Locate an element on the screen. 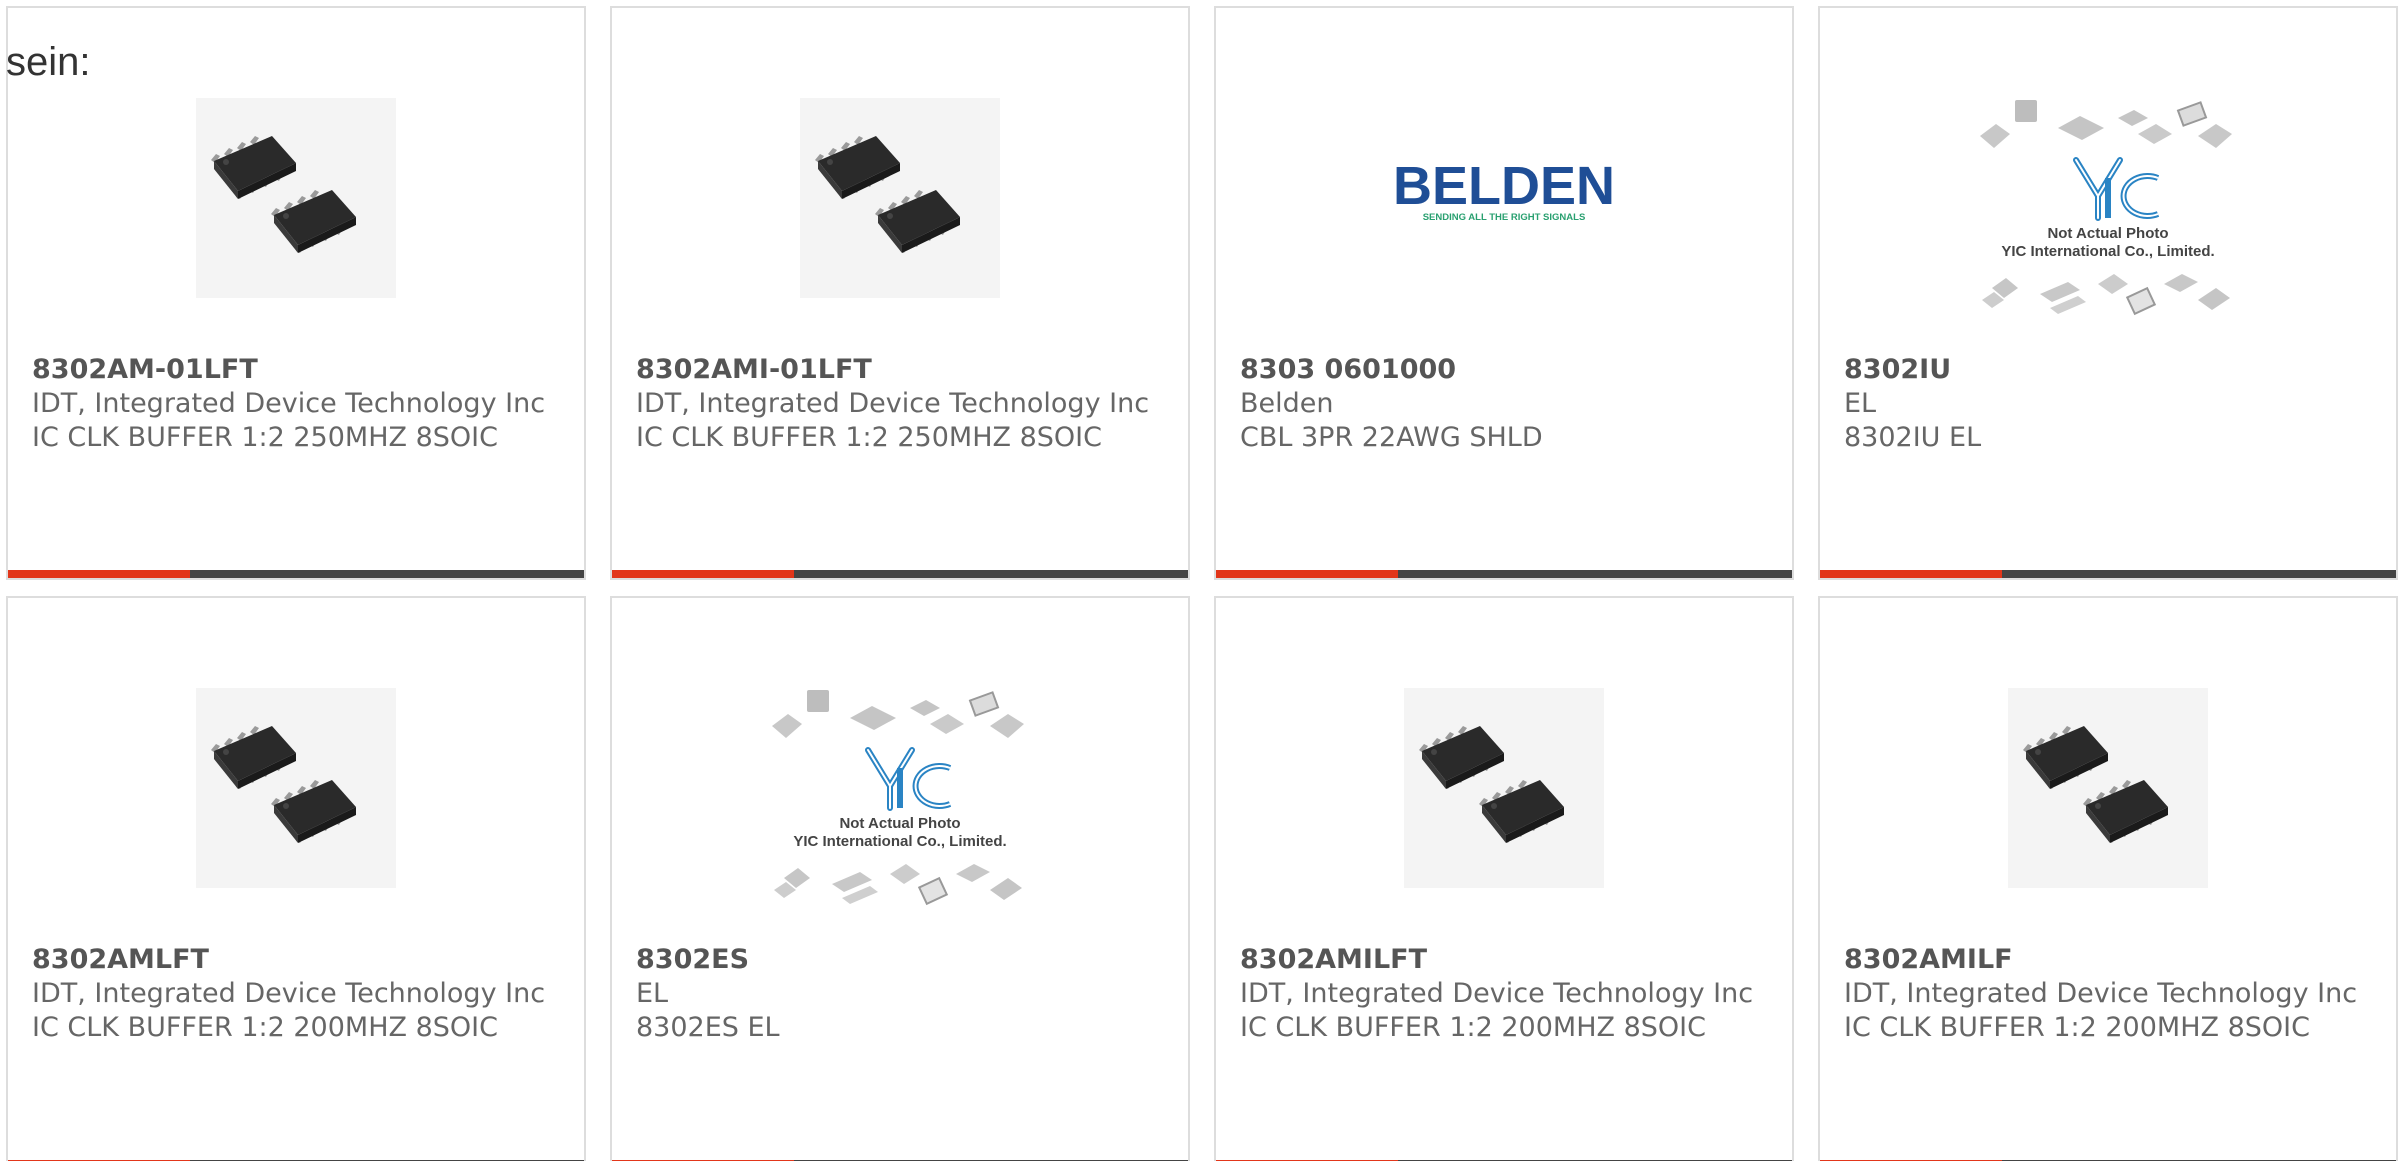  description: 8302ES EL is located at coordinates (708, 1027).